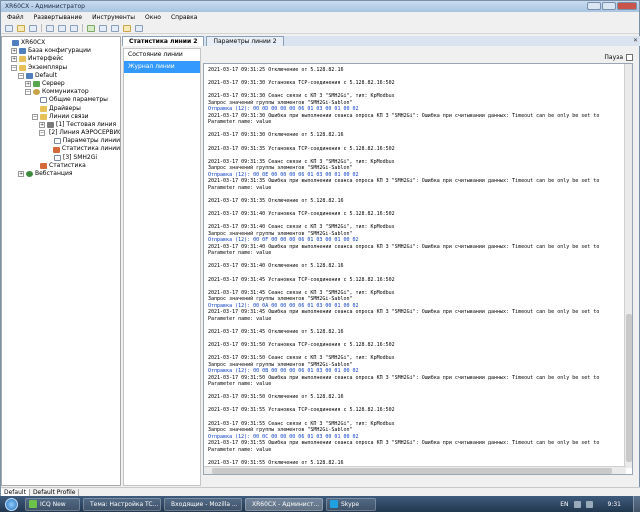 The image size is (640, 512). What do you see at coordinates (78, 100) in the screenshot?
I see `tree-node-label: Общие параметры` at bounding box center [78, 100].